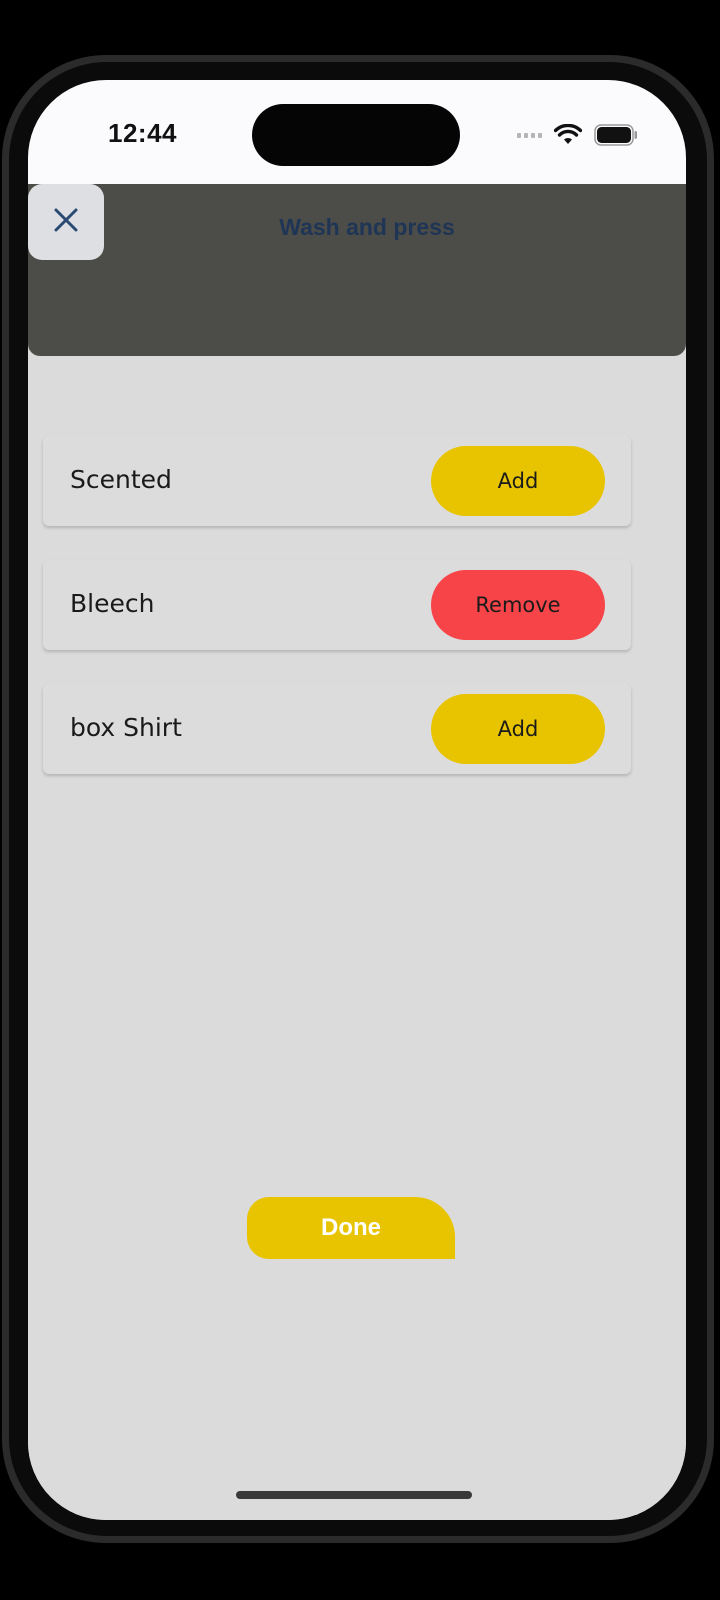  What do you see at coordinates (337, 481) in the screenshot?
I see `list-item: Scented Add` at bounding box center [337, 481].